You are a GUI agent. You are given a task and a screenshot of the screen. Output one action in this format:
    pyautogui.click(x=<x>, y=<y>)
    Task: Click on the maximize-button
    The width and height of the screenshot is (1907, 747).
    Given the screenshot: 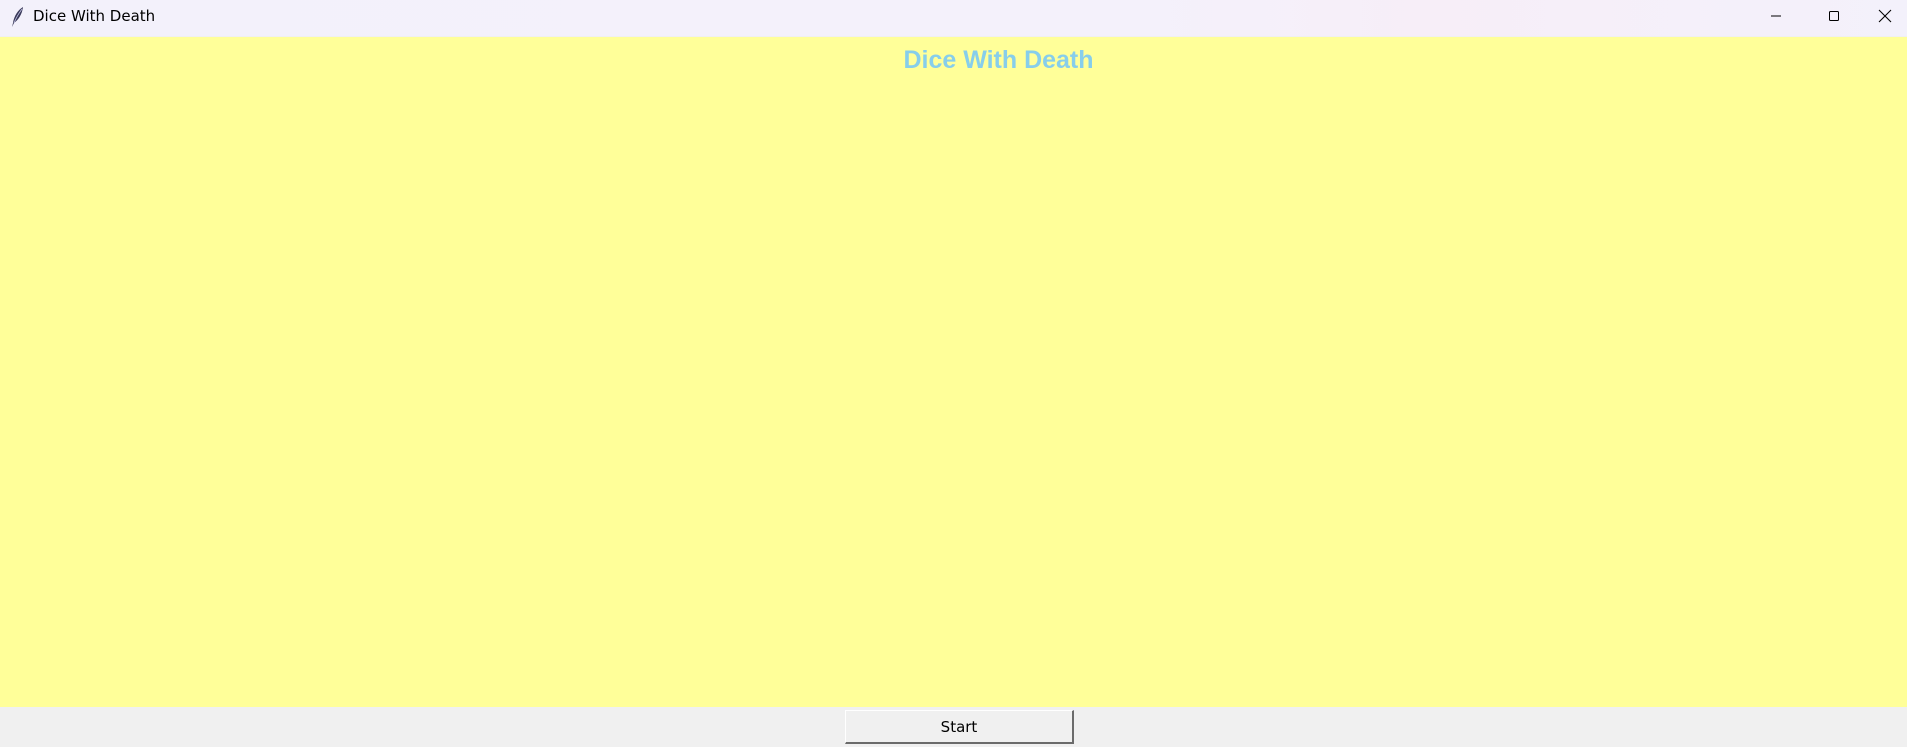 What is the action you would take?
    pyautogui.click(x=1834, y=16)
    